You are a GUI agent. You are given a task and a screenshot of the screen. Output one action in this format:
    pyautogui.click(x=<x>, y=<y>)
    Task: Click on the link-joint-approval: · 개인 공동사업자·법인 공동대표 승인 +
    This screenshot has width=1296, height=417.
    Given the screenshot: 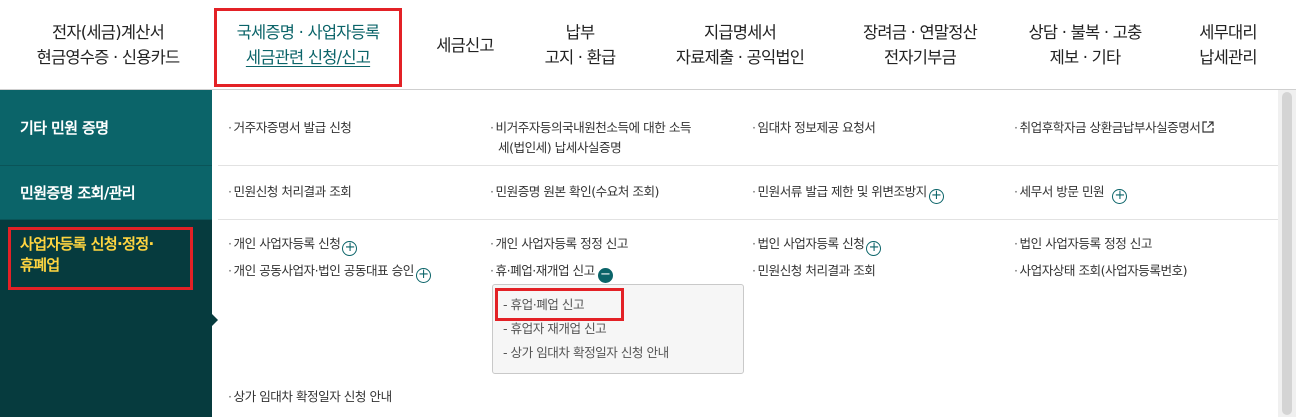 What is the action you would take?
    pyautogui.click(x=329, y=272)
    